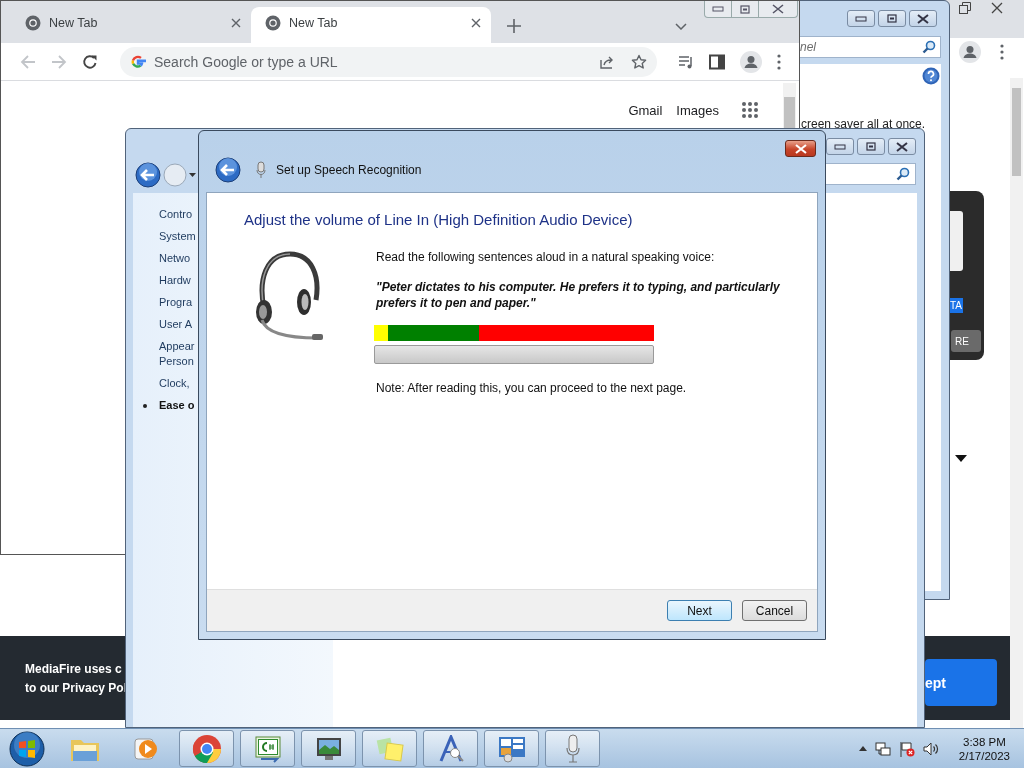 This screenshot has height=768, width=1024. Describe the element at coordinates (177, 236) in the screenshot. I see `nav-link: System` at that location.